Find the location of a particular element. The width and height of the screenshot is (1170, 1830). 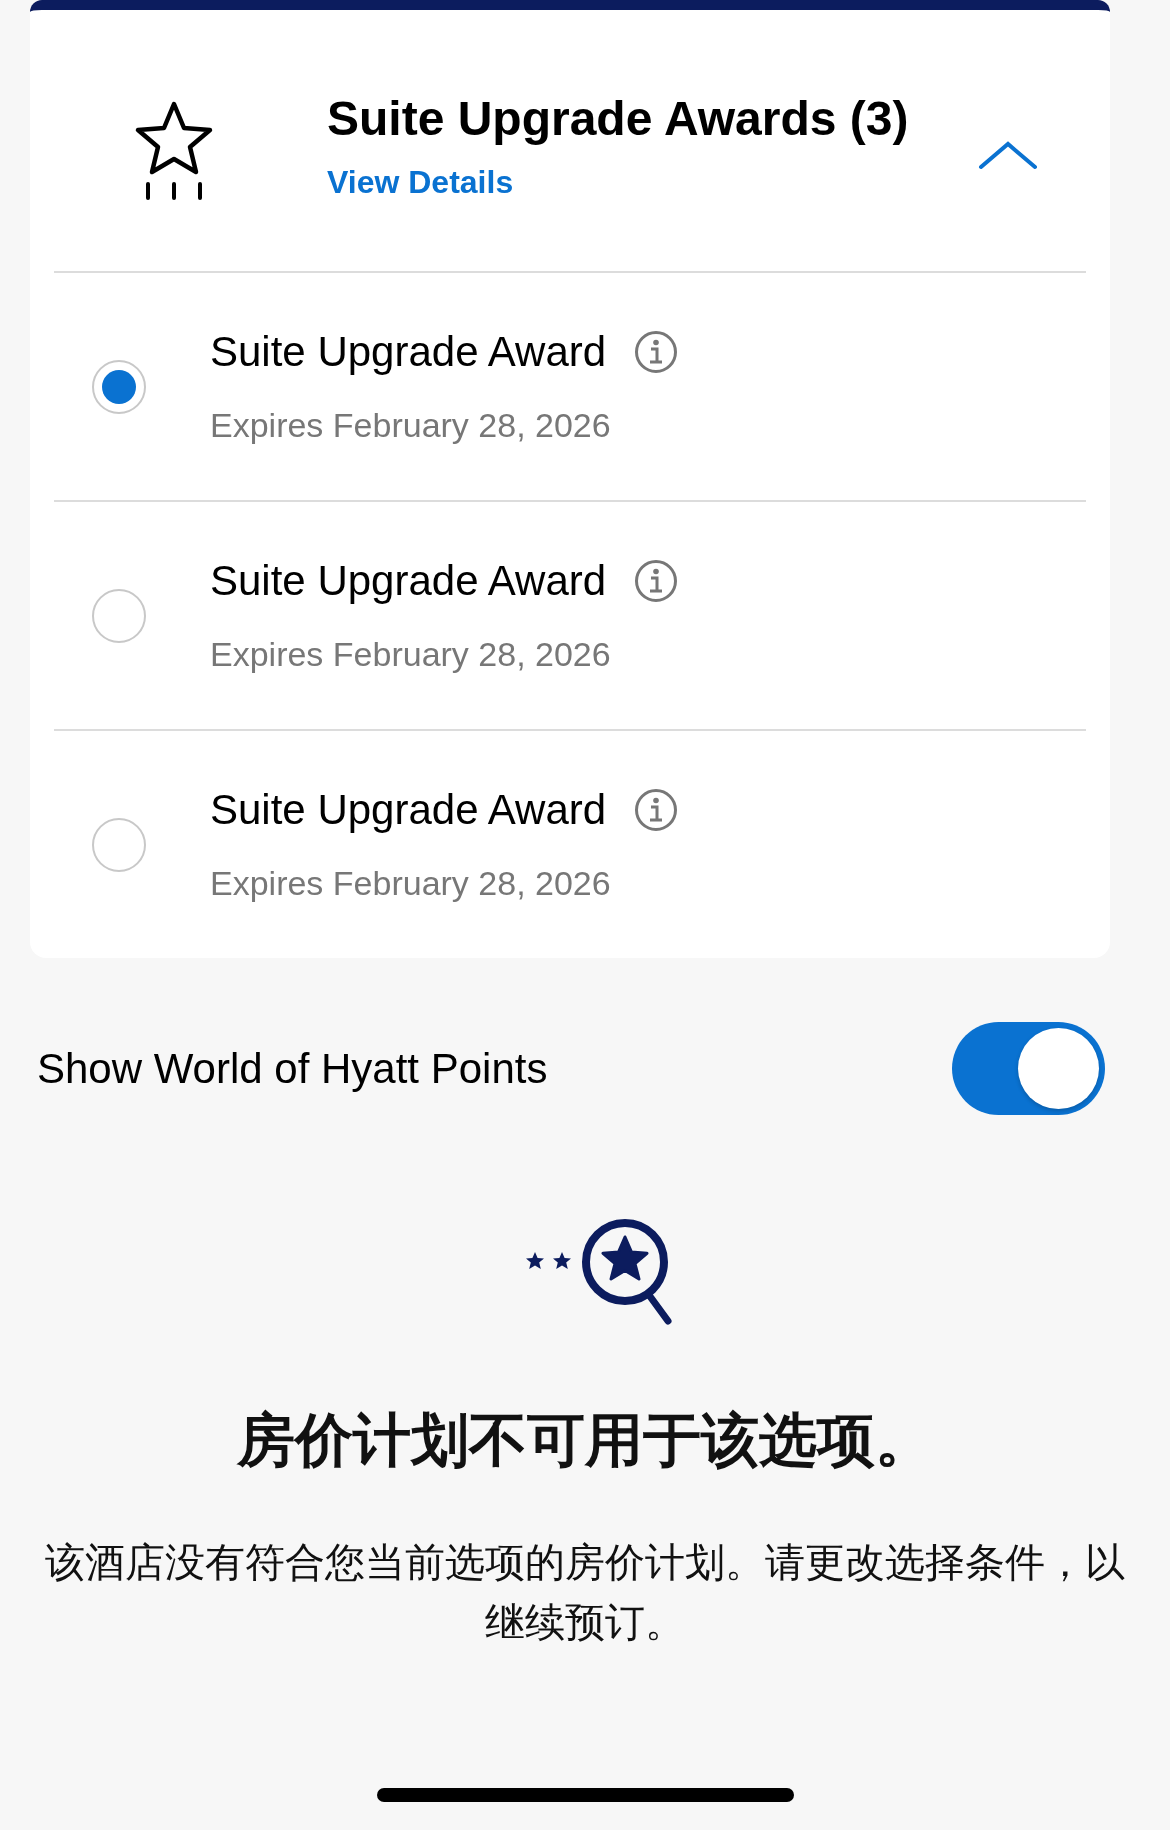

view-details-link: View Details is located at coordinates (420, 182).